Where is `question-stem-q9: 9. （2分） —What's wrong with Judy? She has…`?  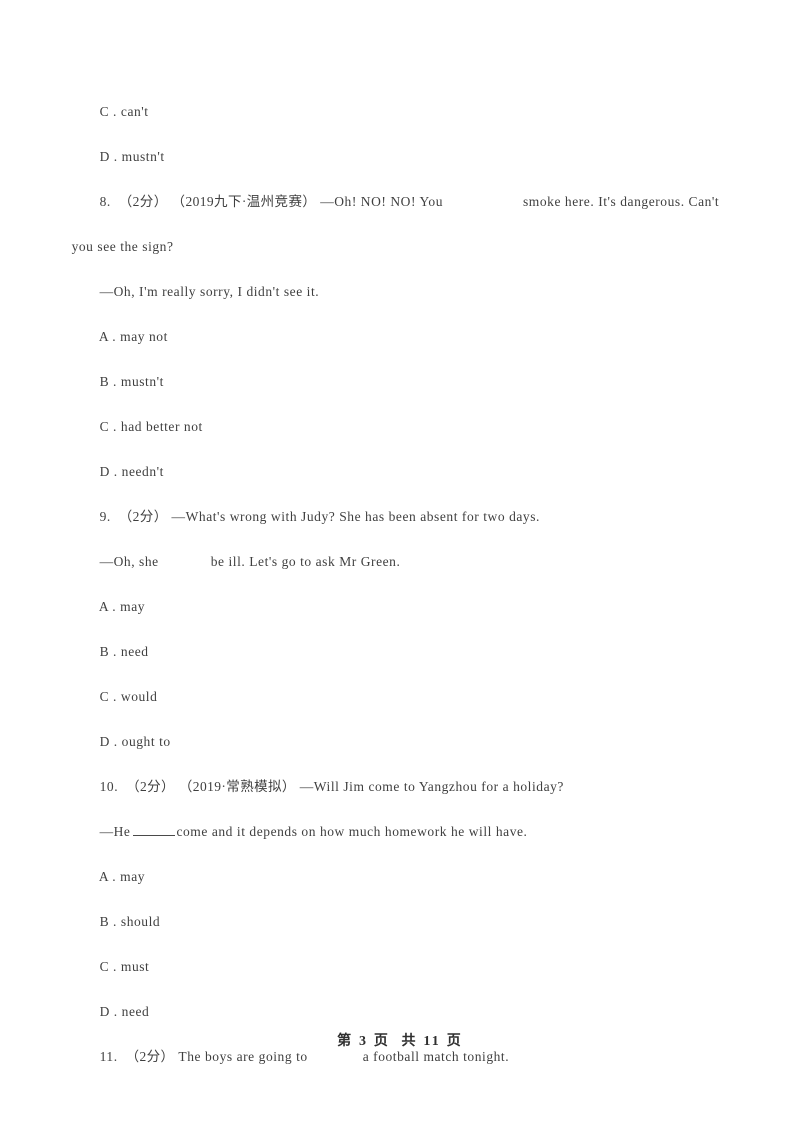
question-stem-q9: 9. （2分） —What's wrong with Judy? She has… is located at coordinates (401, 486).